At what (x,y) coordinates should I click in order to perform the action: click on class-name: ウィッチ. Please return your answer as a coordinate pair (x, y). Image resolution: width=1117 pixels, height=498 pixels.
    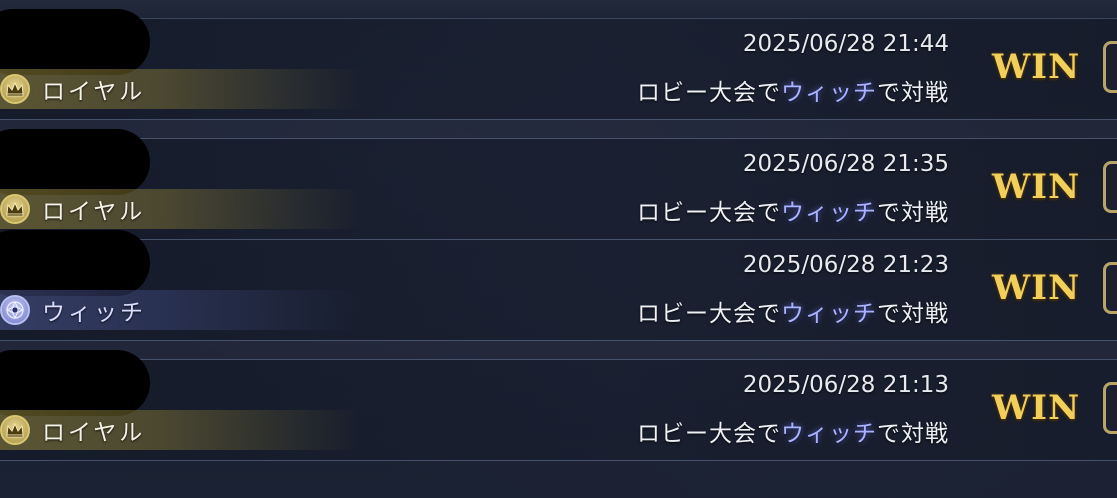
    Looking at the image, I should click on (94, 313).